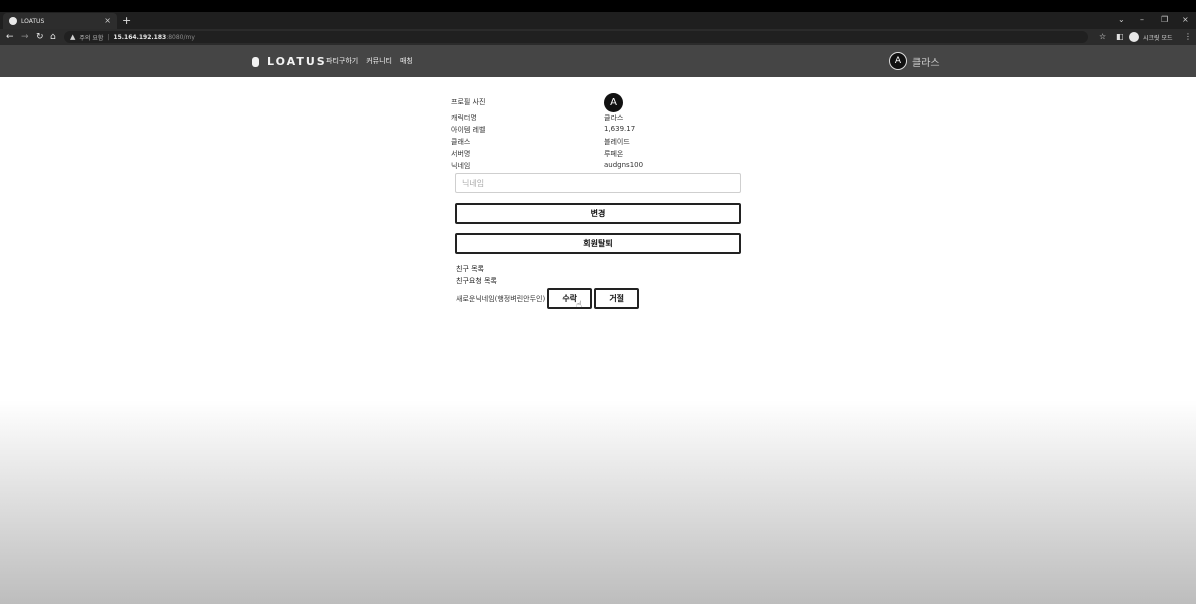 The image size is (1196, 604). Describe the element at coordinates (468, 102) in the screenshot. I see `profile-photo-label: 프로필 사진` at that location.